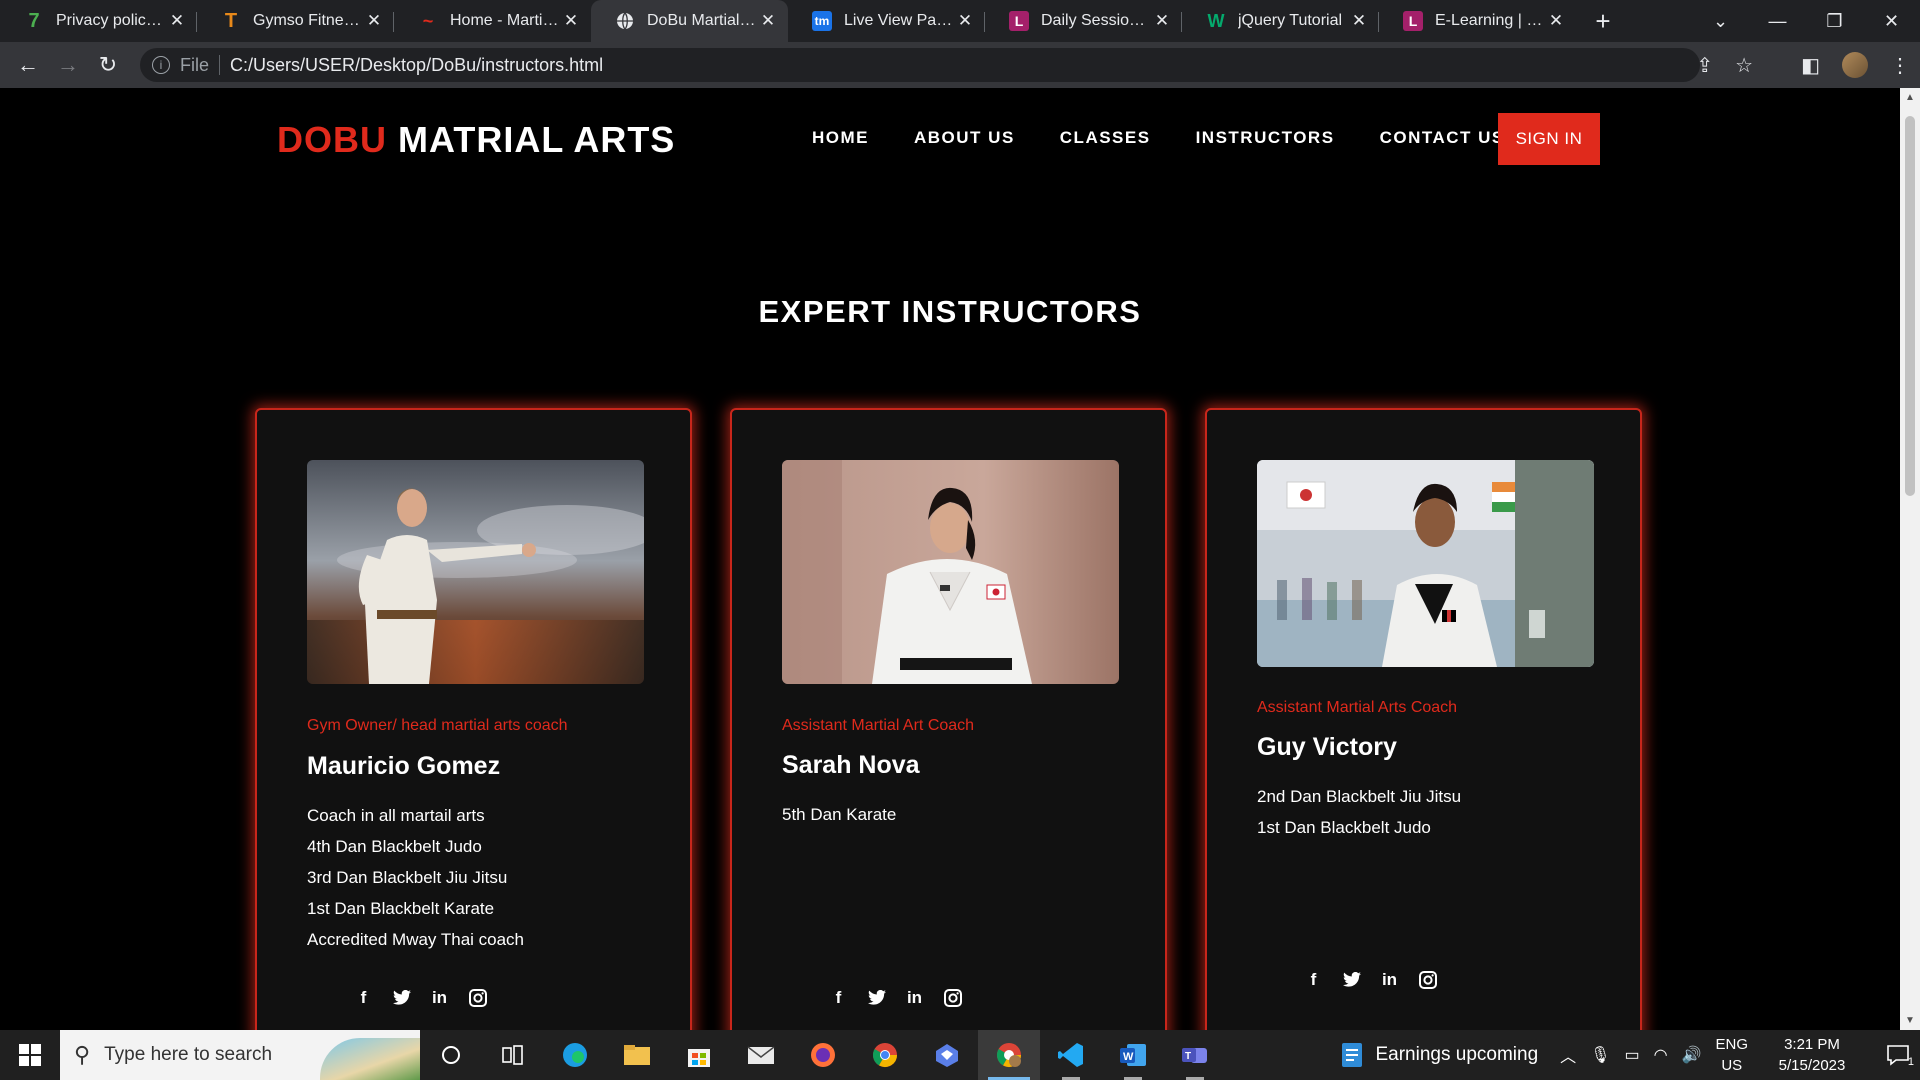 The image size is (1920, 1080). Describe the element at coordinates (899, 20) in the screenshot. I see `tab-title: Live View Page - T` at that location.